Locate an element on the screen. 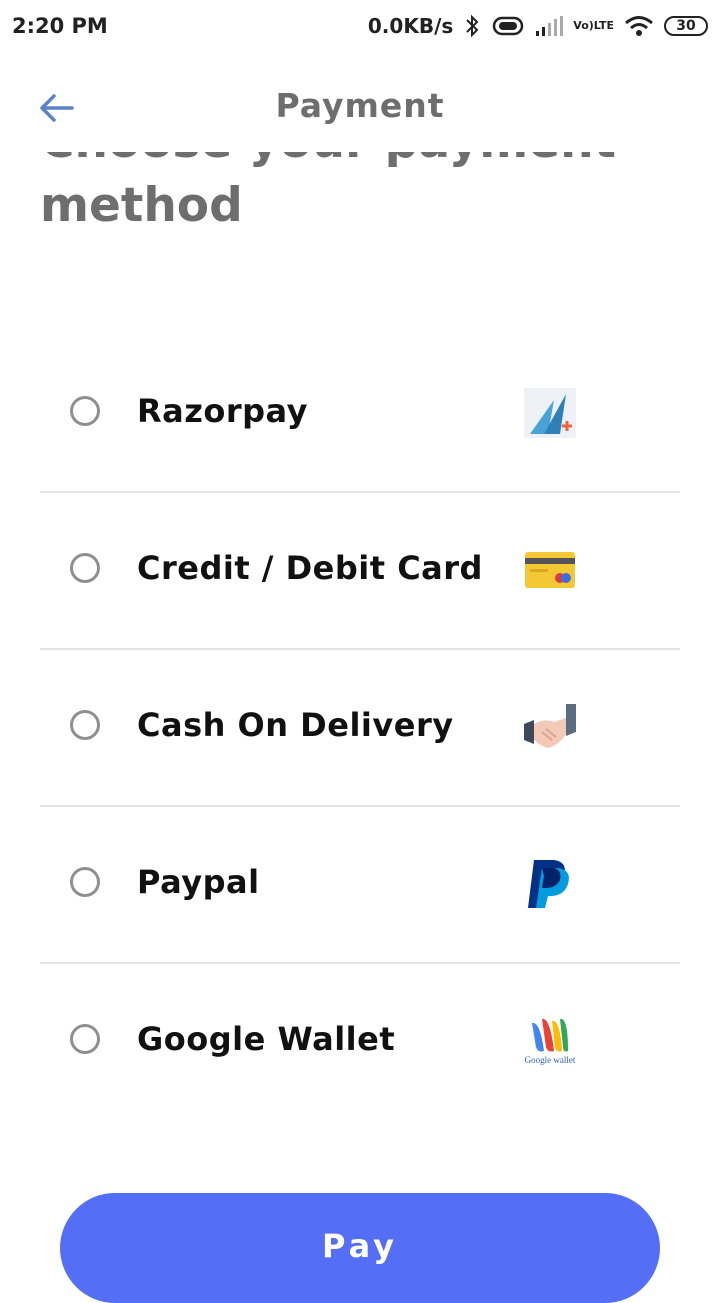 This screenshot has height=1303, width=720. option-label: Razorpay is located at coordinates (222, 411).